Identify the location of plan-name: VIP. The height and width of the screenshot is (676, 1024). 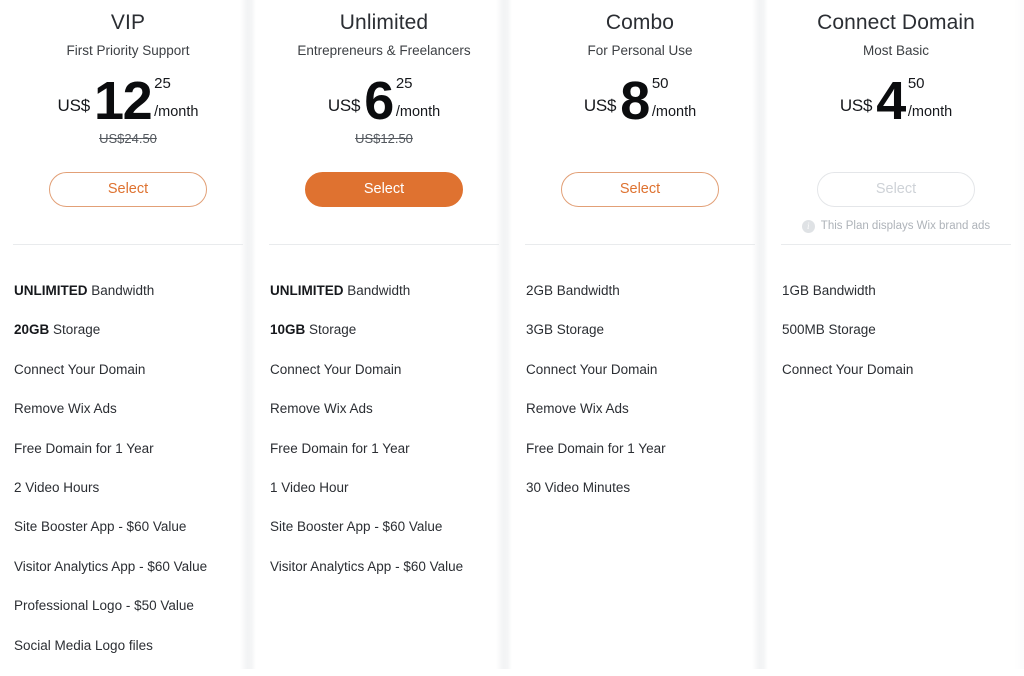
(128, 22).